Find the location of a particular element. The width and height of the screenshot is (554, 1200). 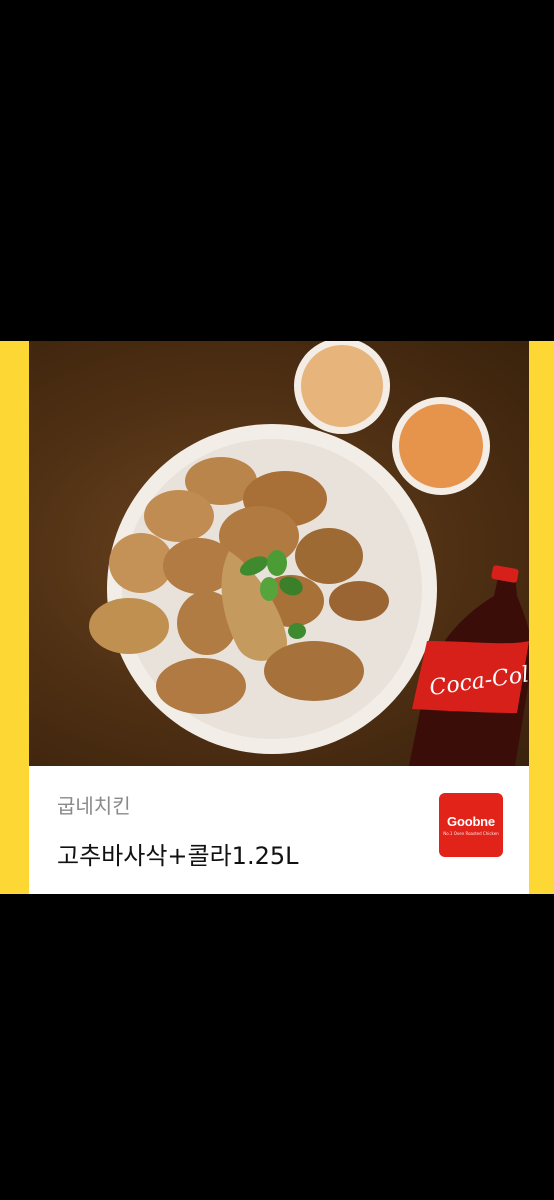

goobne-logo: Goobne No.1 Oven Roasted Chicken is located at coordinates (471, 825).